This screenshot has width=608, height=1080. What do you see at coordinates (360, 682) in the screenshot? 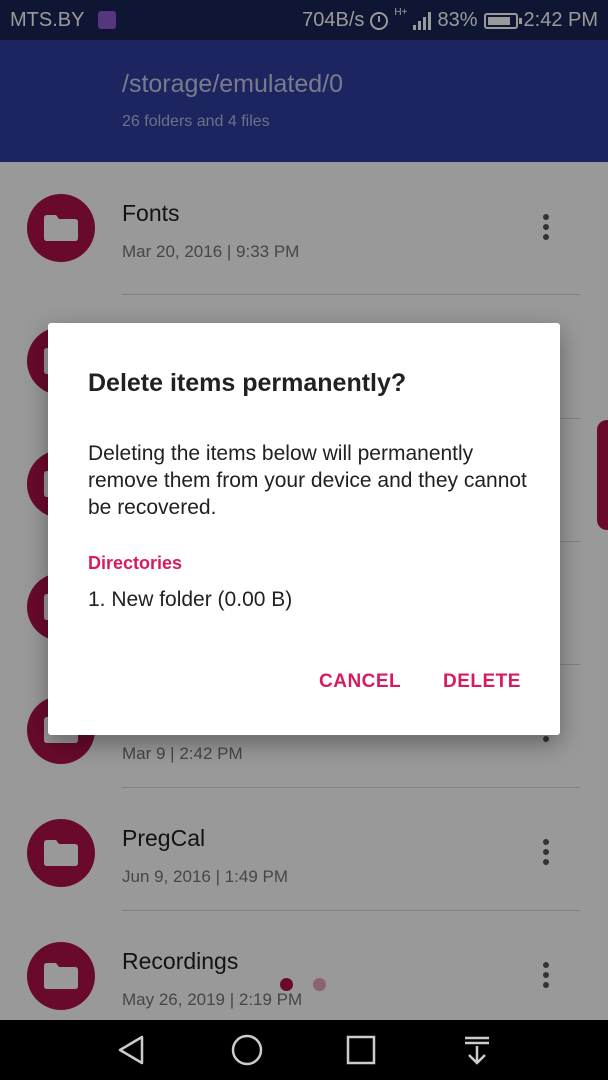
I see `cancel-button: CANCEL` at bounding box center [360, 682].